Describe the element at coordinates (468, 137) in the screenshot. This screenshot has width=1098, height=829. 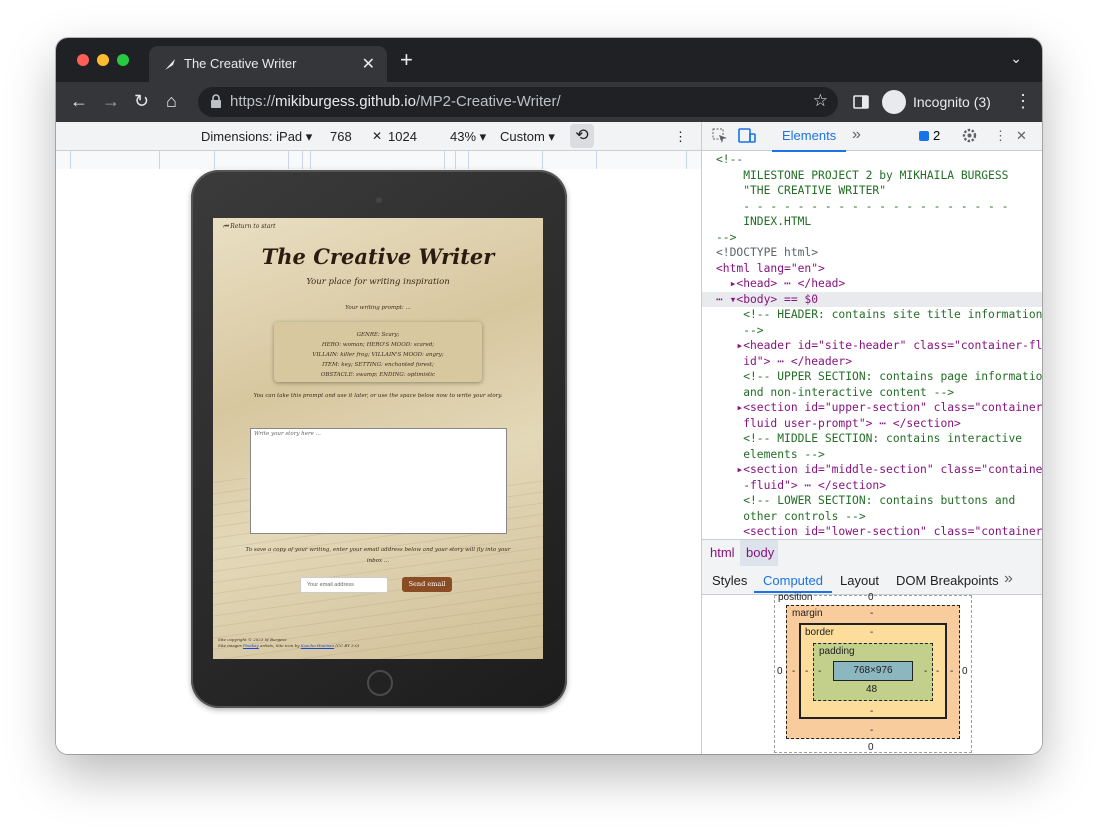
I see `zoom-select: 43% ▾` at that location.